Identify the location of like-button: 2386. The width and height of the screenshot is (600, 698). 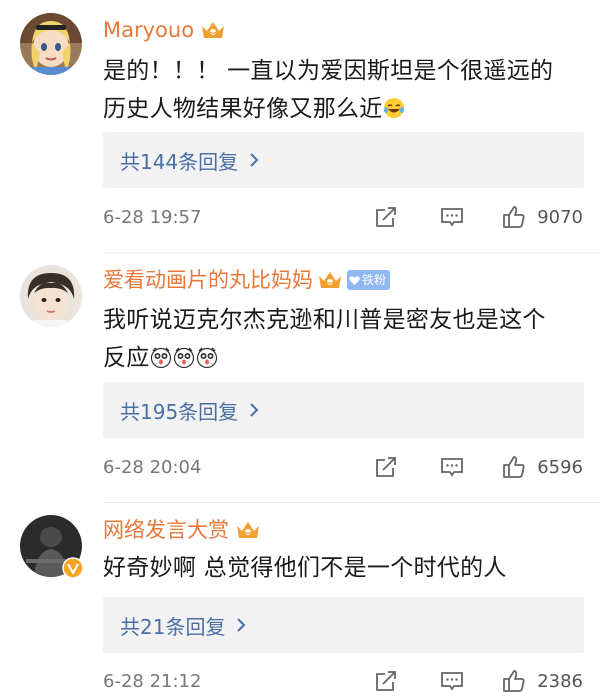
(542, 681).